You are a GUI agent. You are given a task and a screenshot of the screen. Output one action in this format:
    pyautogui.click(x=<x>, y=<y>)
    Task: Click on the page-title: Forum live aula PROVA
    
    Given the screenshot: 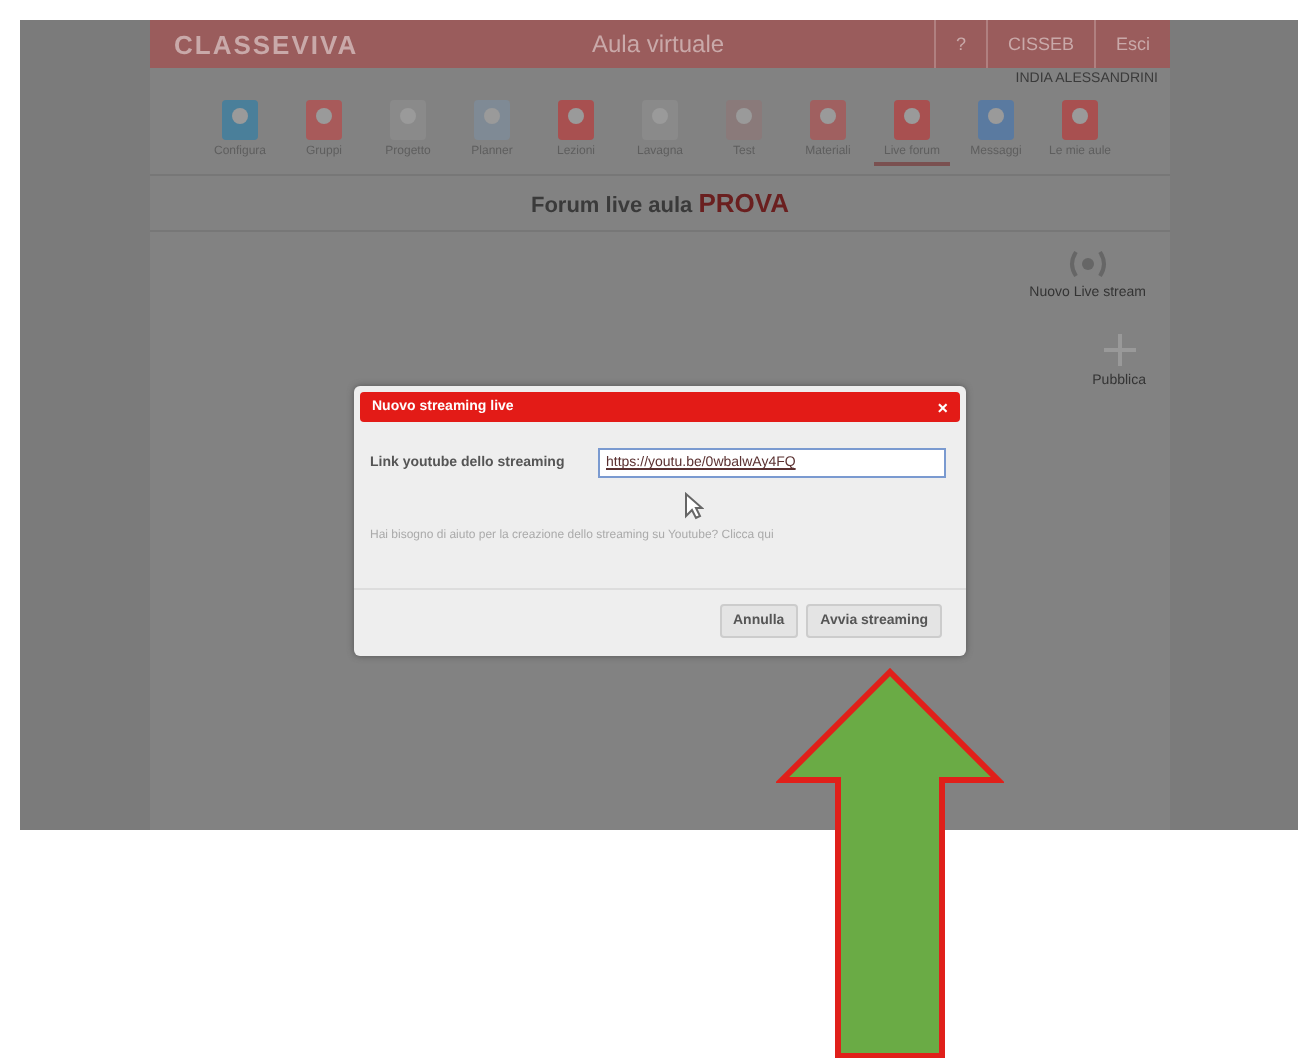 What is the action you would take?
    pyautogui.click(x=660, y=204)
    